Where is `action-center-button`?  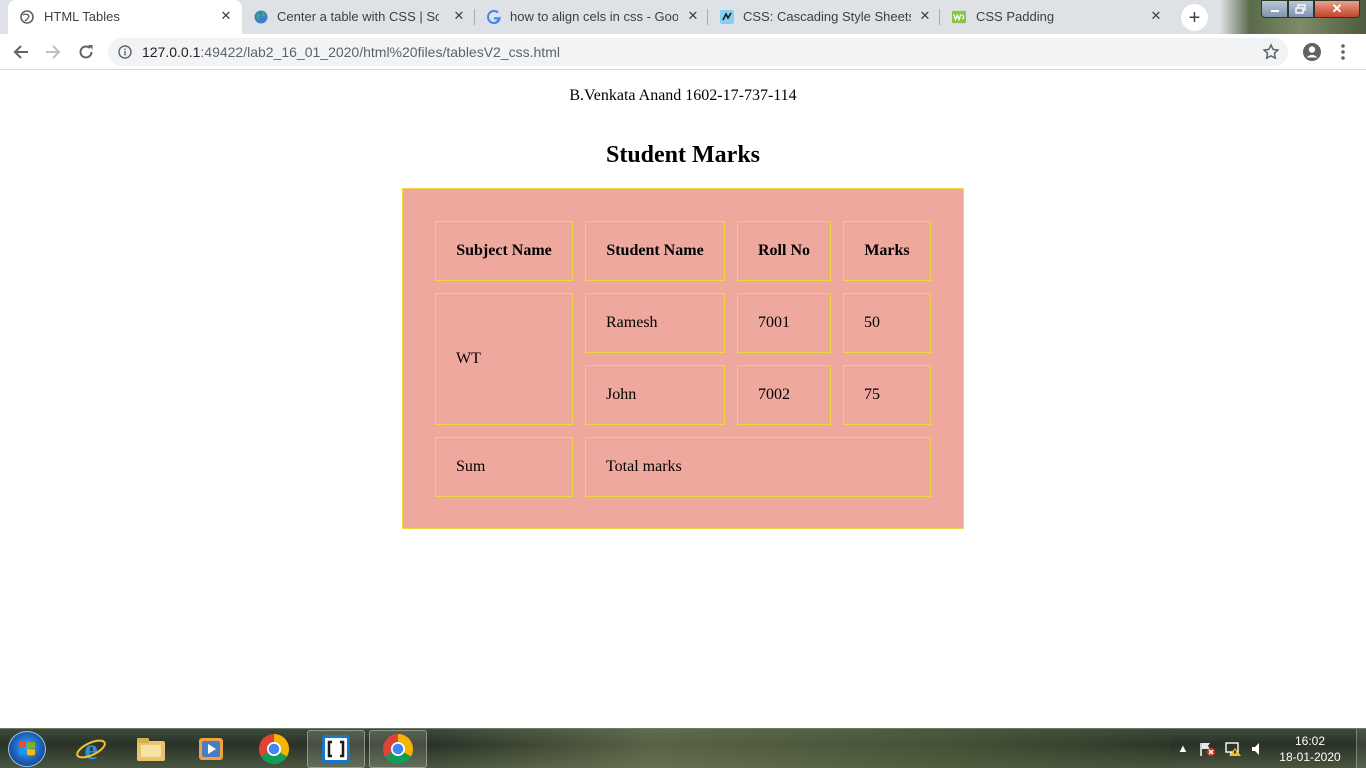 action-center-button is located at coordinates (1207, 748).